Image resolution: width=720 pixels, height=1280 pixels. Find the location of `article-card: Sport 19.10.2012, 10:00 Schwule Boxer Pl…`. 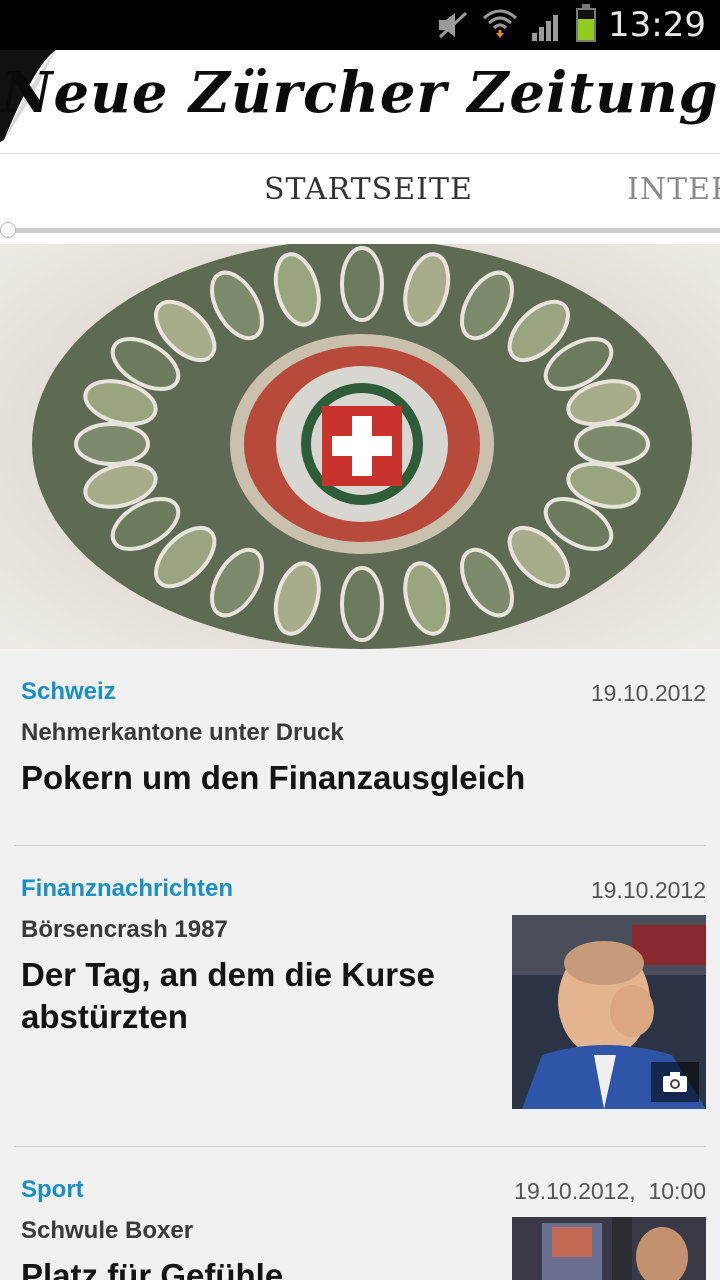

article-card: Sport 19.10.2012, 10:00 Schwule Boxer Pl… is located at coordinates (360, 1213).